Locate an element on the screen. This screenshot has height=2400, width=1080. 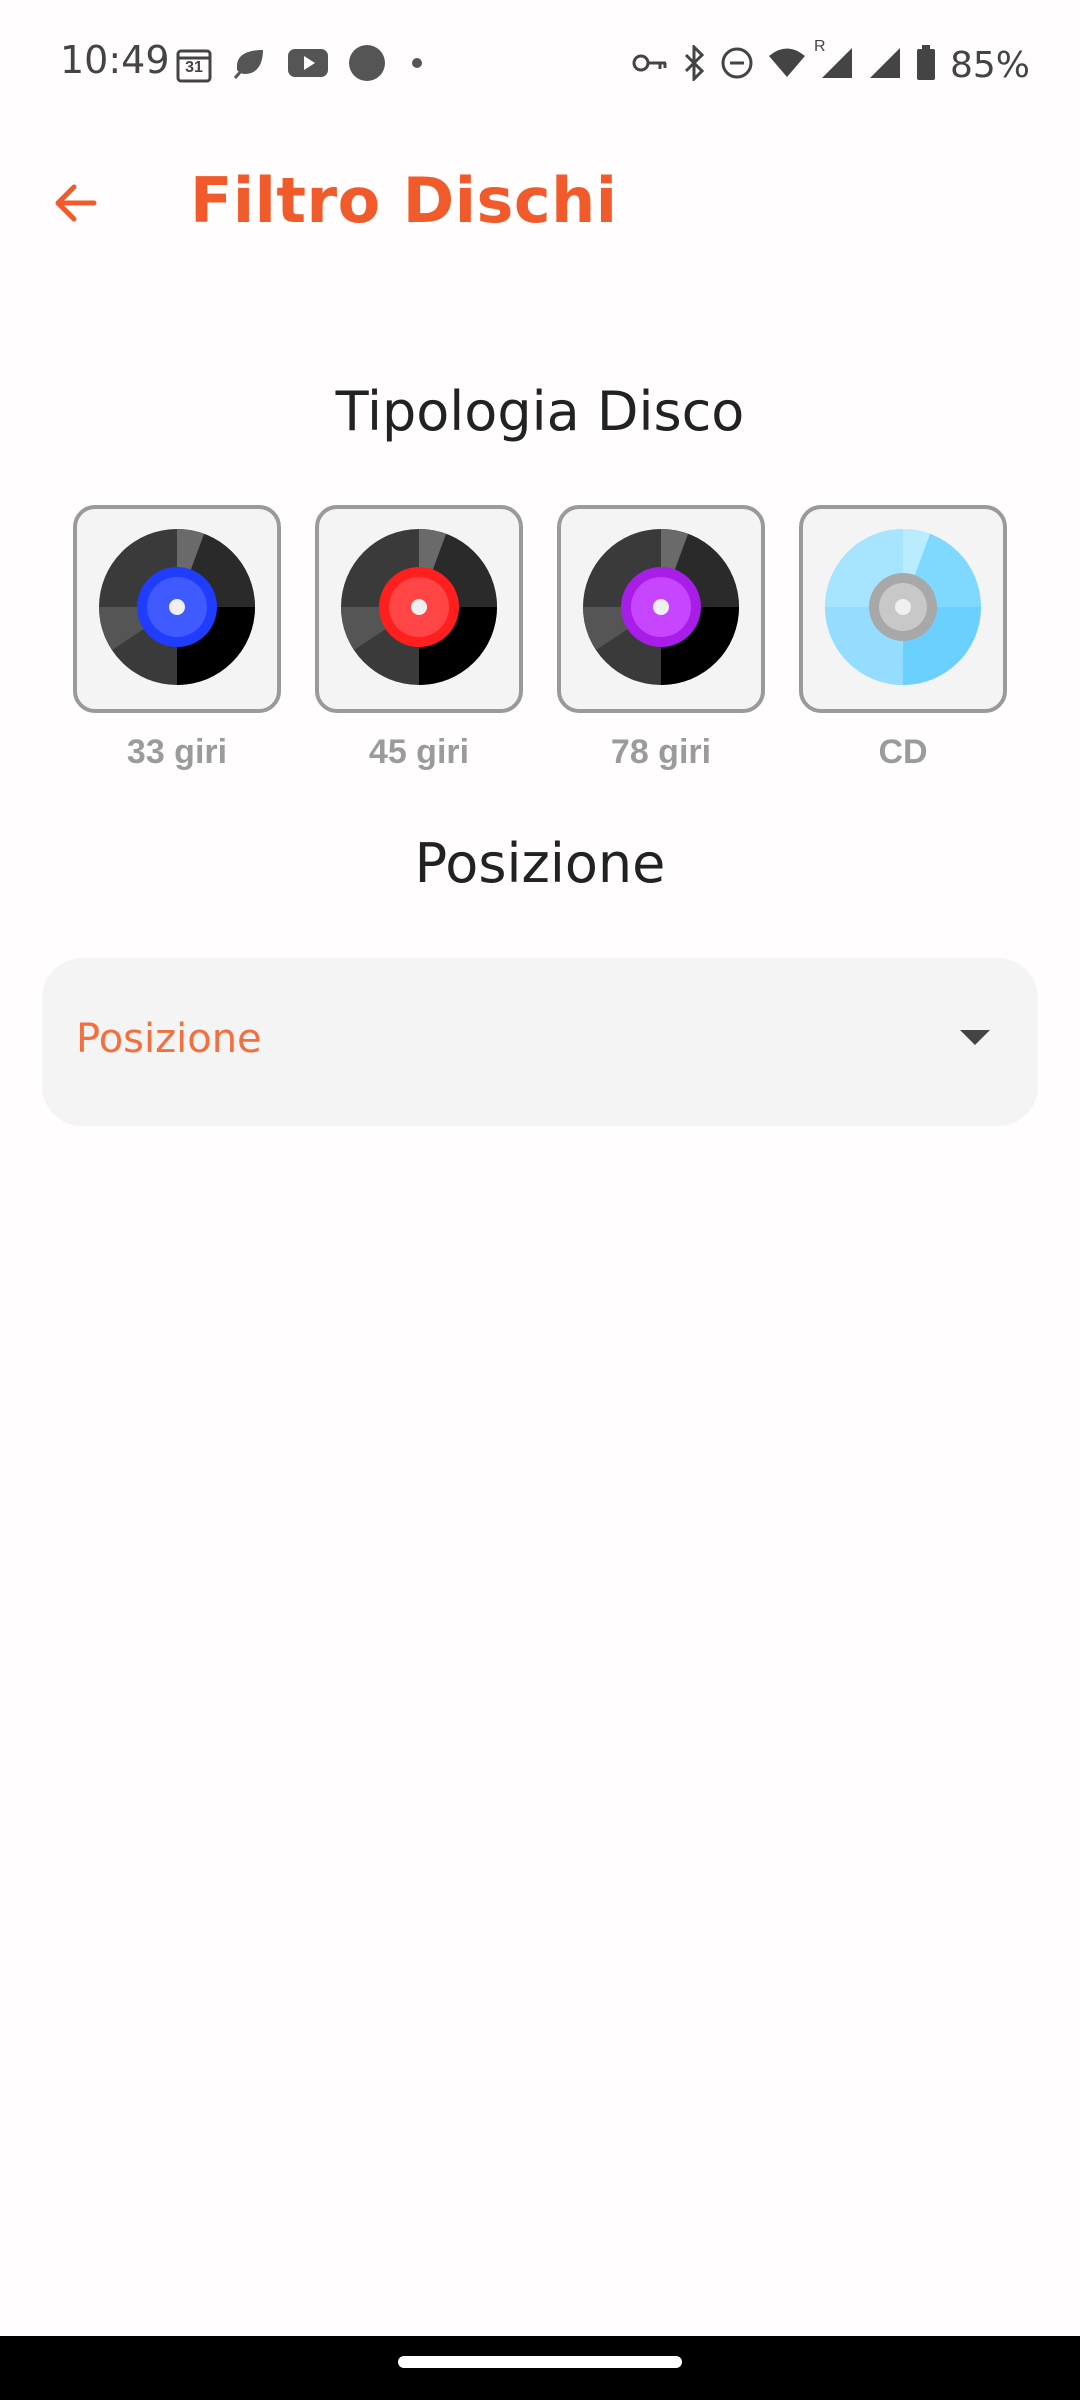
navigation-bar is located at coordinates (540, 2368).